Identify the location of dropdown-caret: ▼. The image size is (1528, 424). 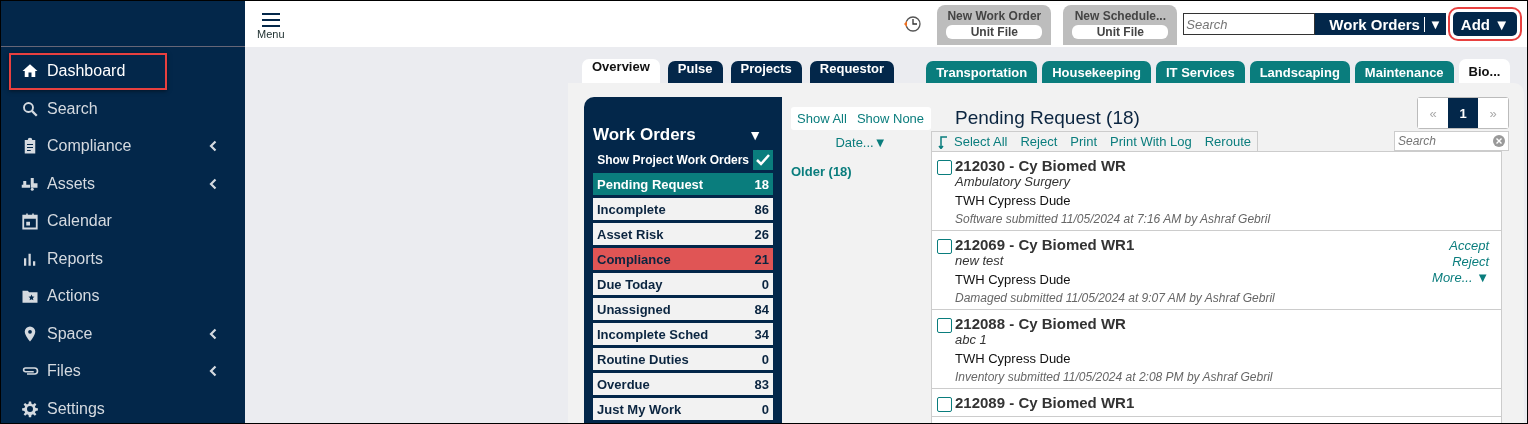
(755, 135).